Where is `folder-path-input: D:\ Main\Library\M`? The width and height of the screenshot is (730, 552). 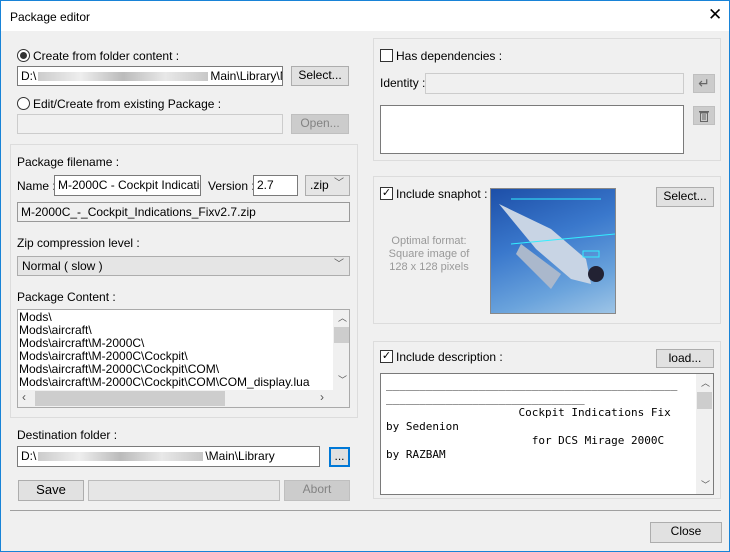 folder-path-input: D:\ Main\Library\M is located at coordinates (150, 76).